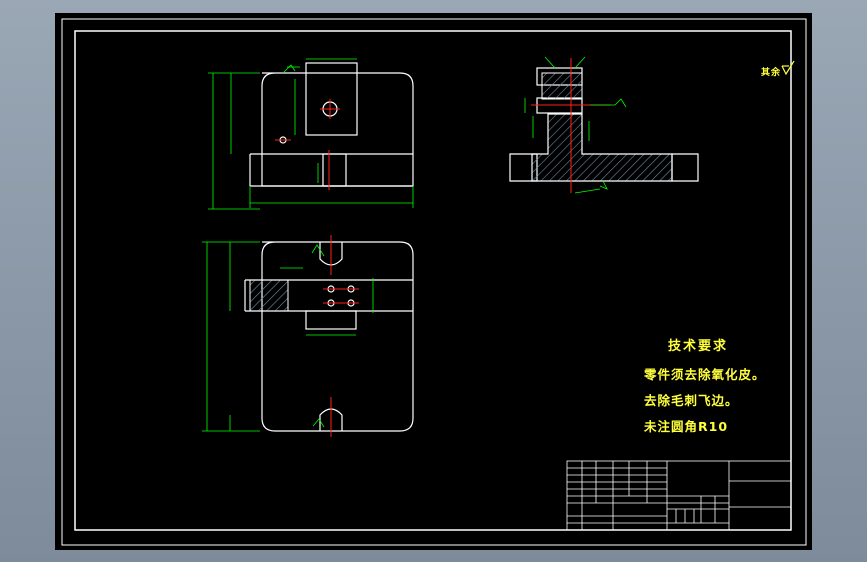 This screenshot has height=562, width=867. What do you see at coordinates (341, 336) in the screenshot?
I see `top-view-centerlines` at bounding box center [341, 336].